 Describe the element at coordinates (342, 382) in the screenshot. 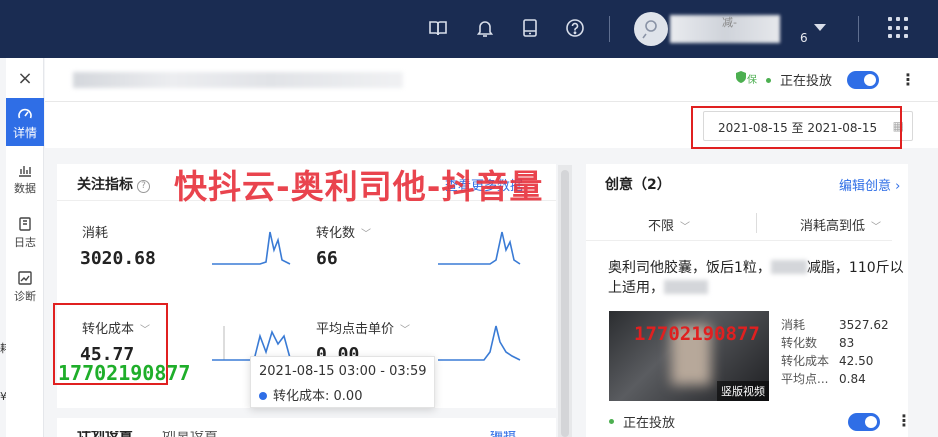

I see `chart-tooltip: 2021-08-15 03:00 - 03:59 转化成本: 0.00` at that location.